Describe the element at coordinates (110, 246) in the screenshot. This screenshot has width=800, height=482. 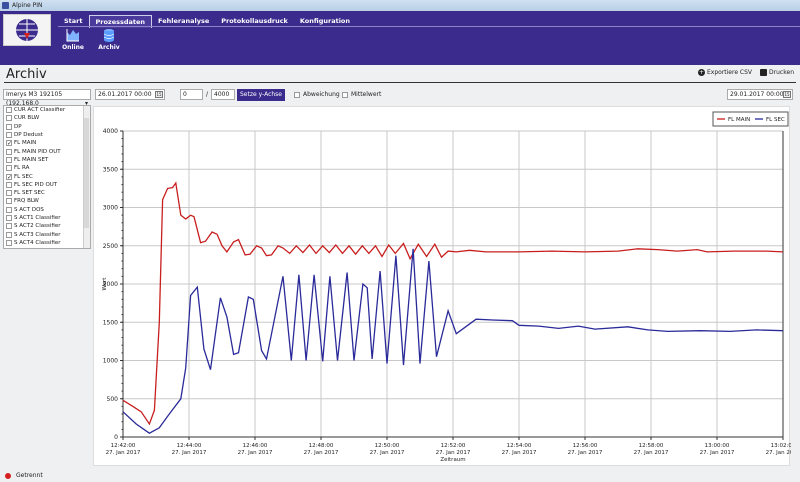
I see `y-tick-label: 2500` at that location.